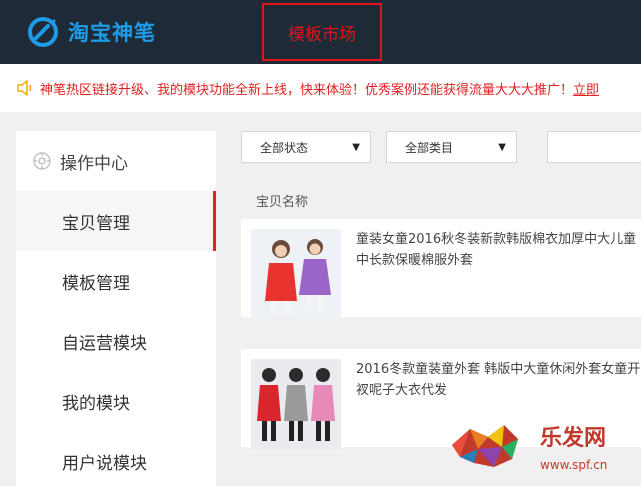 The width and height of the screenshot is (641, 486). What do you see at coordinates (284, 147) in the screenshot?
I see `status-filter-value: 全部状态` at bounding box center [284, 147].